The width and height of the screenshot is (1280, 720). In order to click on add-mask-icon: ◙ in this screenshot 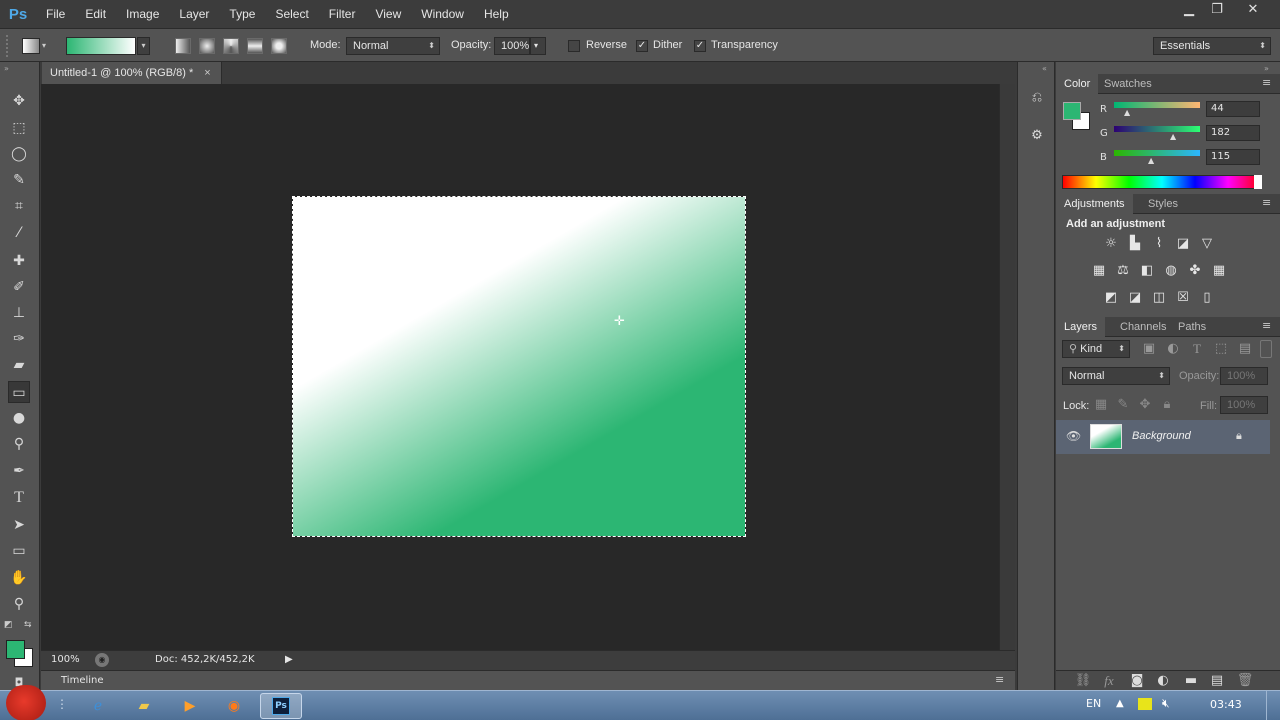, I will do `click(1137, 681)`.